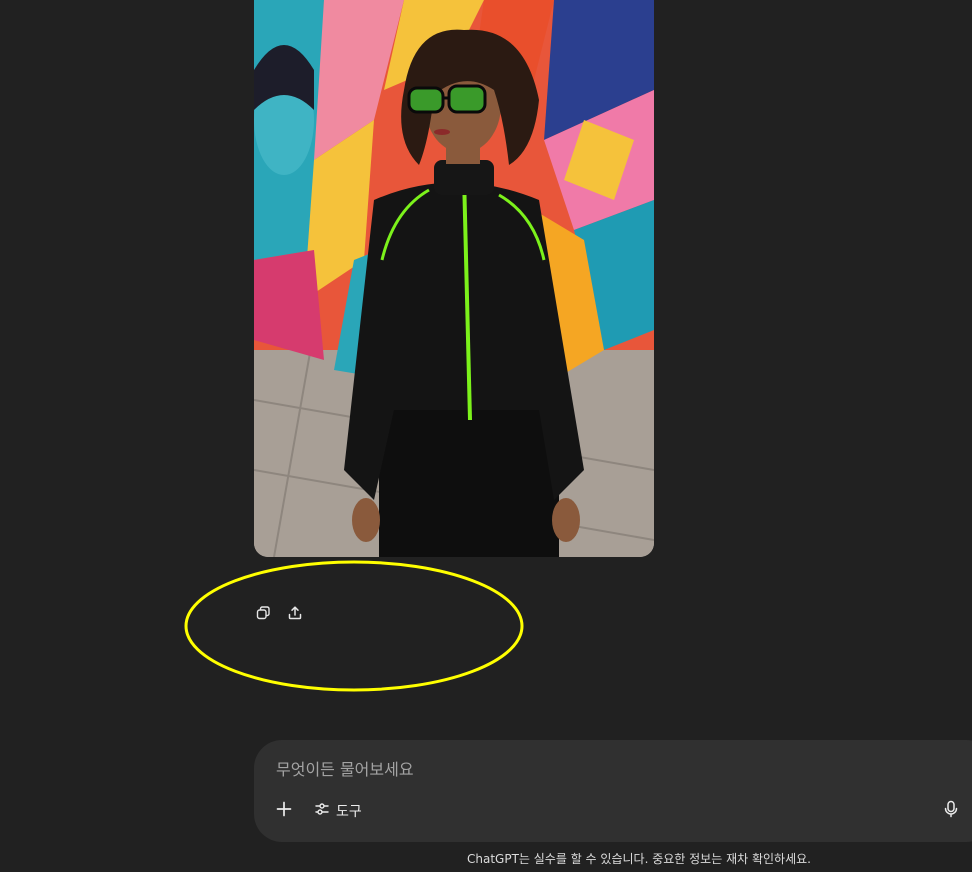  I want to click on highlight-ellipse, so click(354, 626).